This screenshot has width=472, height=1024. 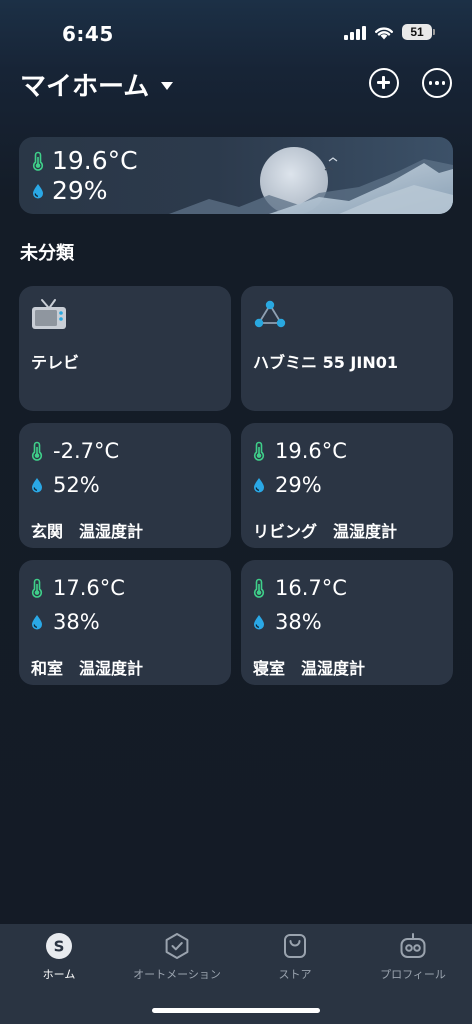 What do you see at coordinates (347, 348) in the screenshot?
I see `device-card-hub: ハブミニ 55 JIN01` at bounding box center [347, 348].